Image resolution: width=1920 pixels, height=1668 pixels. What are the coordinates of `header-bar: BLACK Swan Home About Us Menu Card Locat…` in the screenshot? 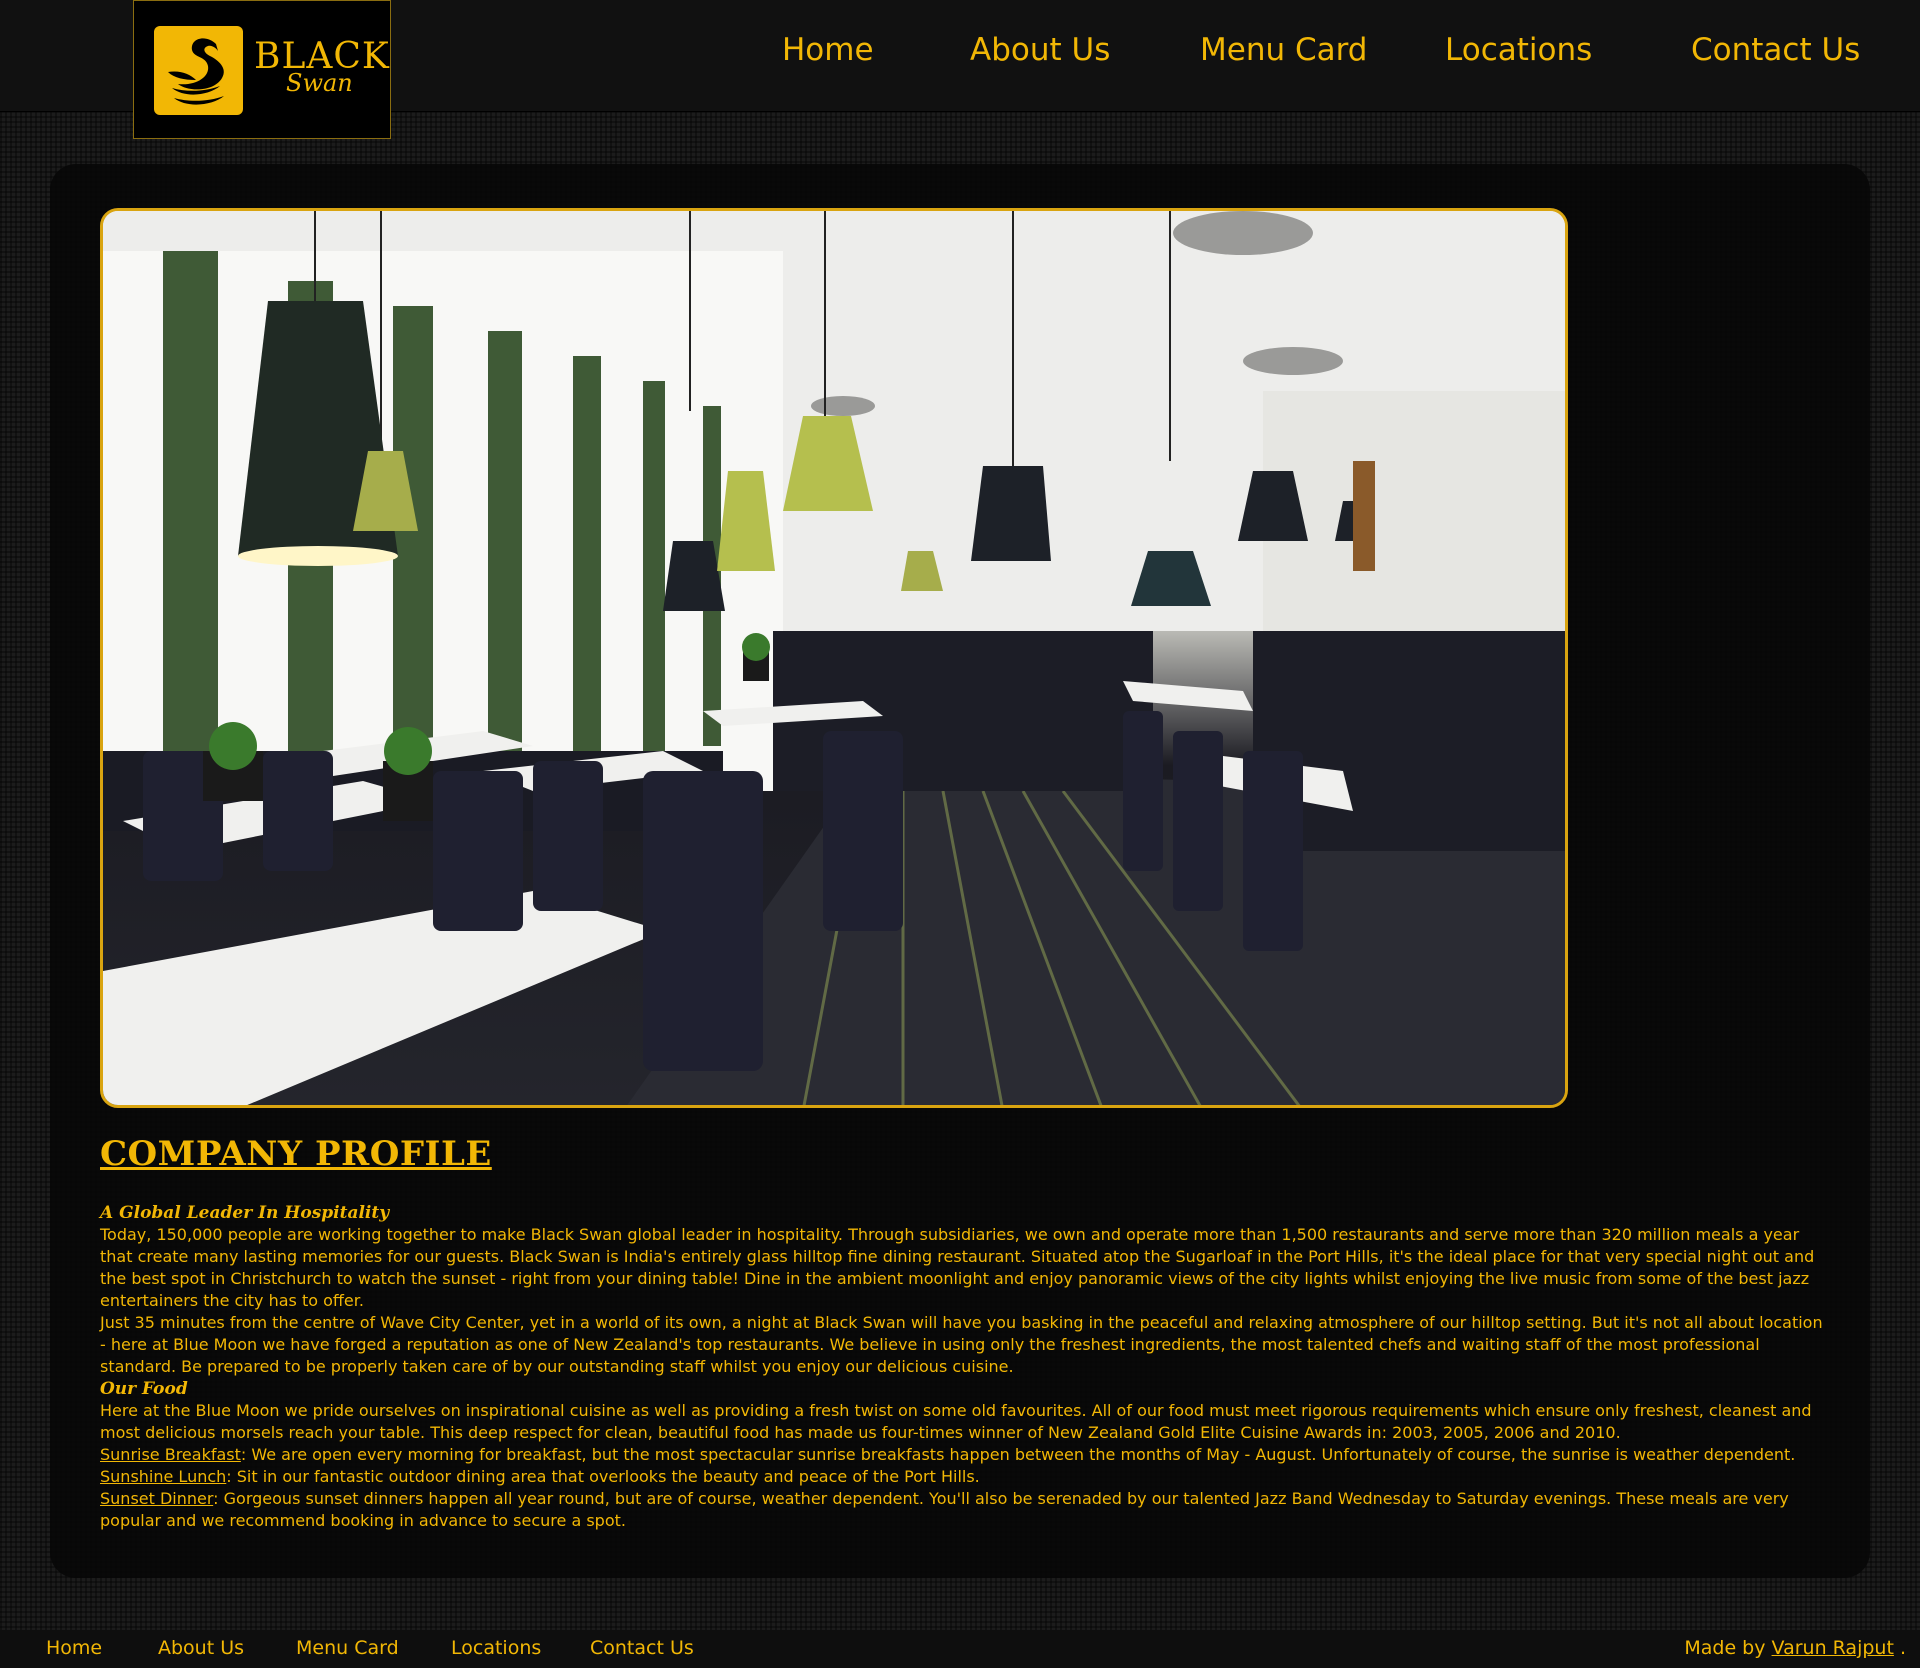 It's located at (960, 69).